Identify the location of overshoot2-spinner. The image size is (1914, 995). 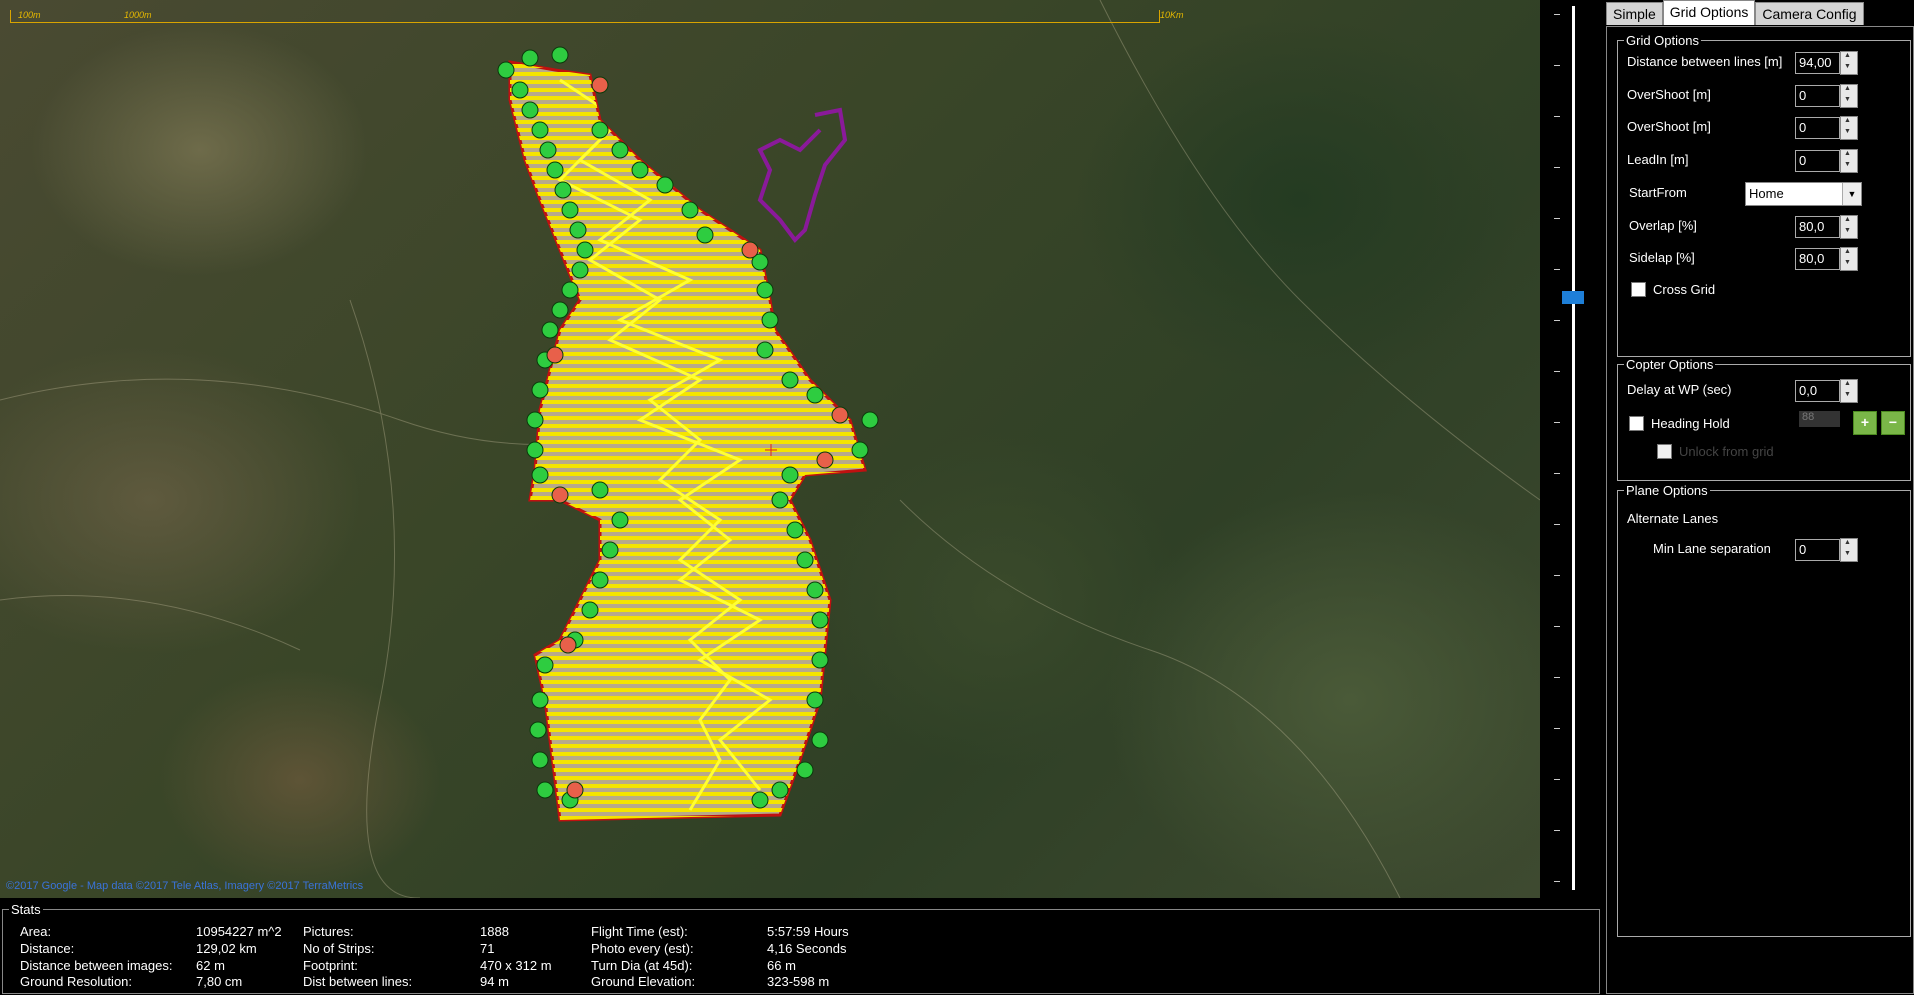
(1849, 128).